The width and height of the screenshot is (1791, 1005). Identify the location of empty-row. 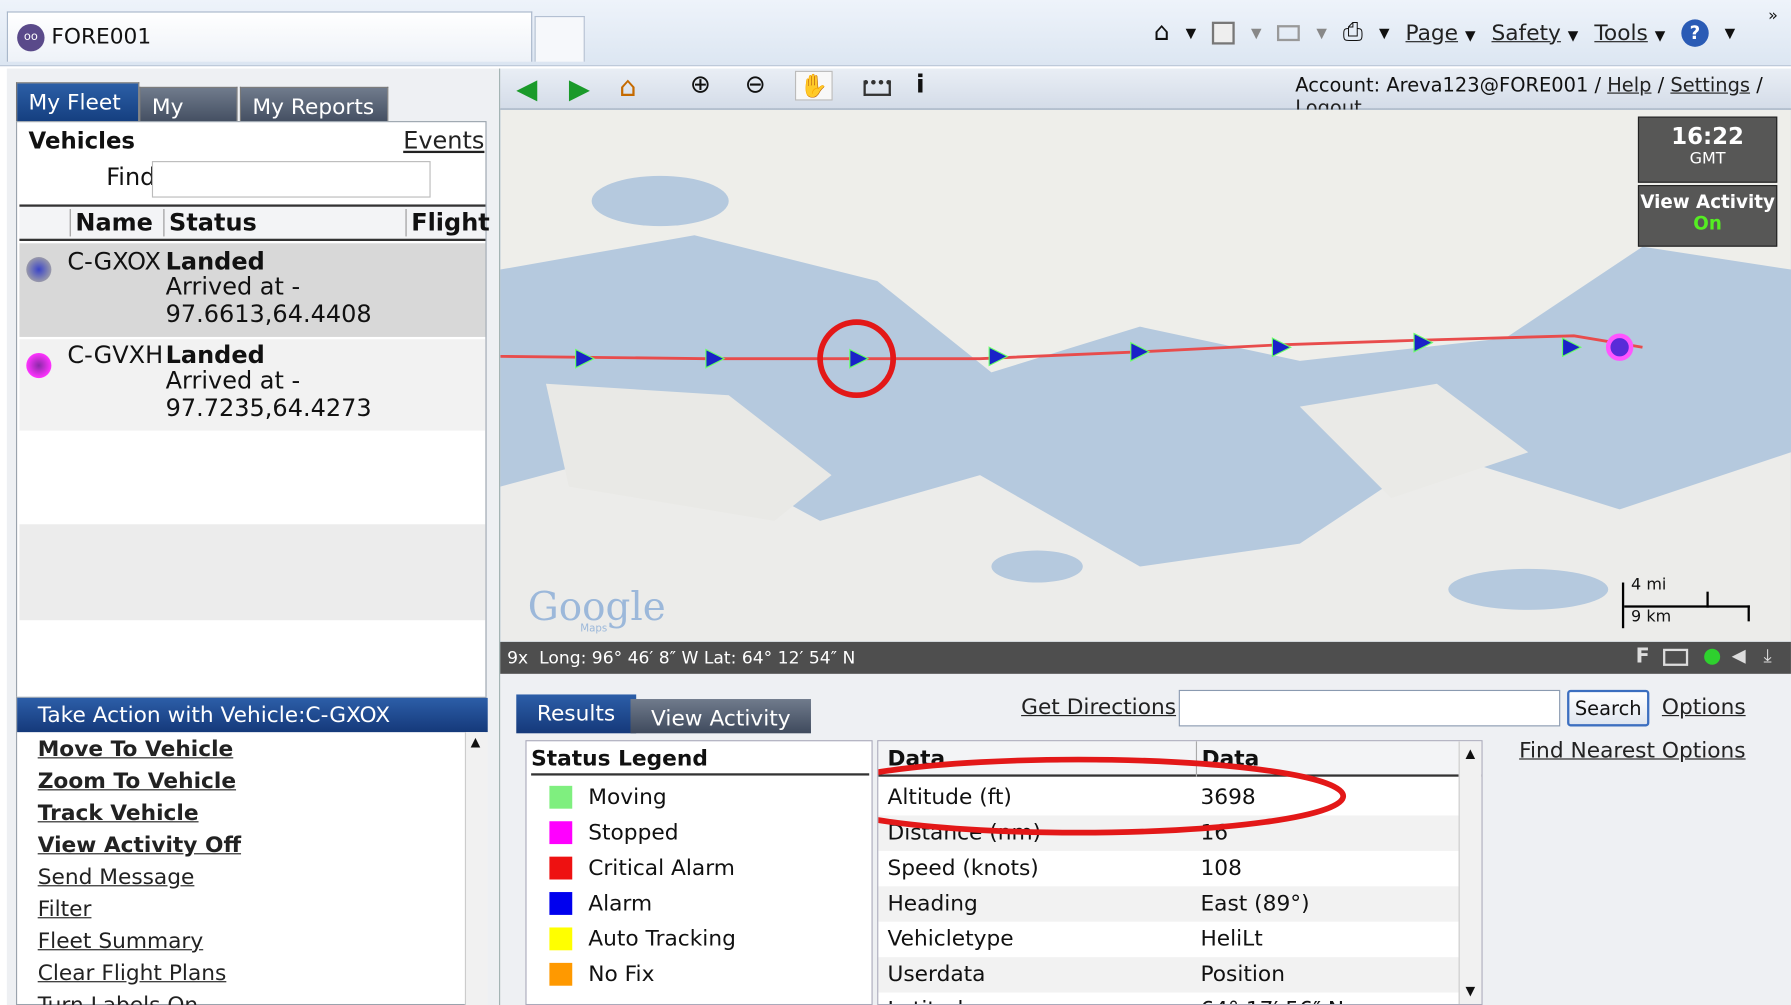
(252, 572).